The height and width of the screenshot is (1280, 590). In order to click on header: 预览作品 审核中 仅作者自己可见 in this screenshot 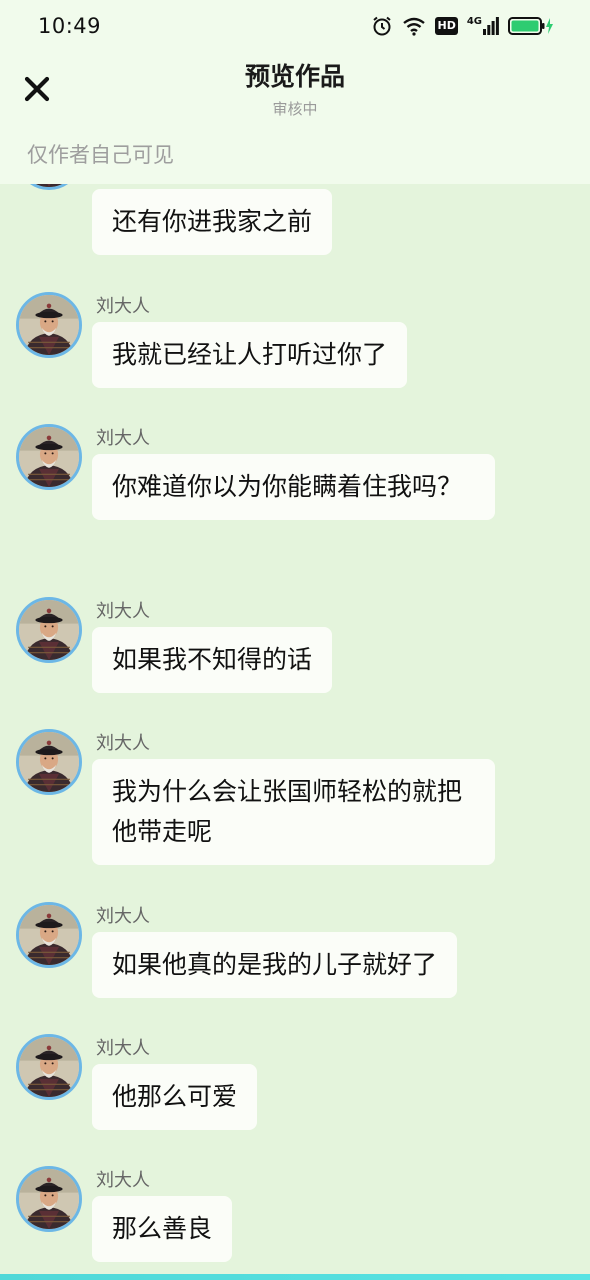, I will do `click(295, 118)`.